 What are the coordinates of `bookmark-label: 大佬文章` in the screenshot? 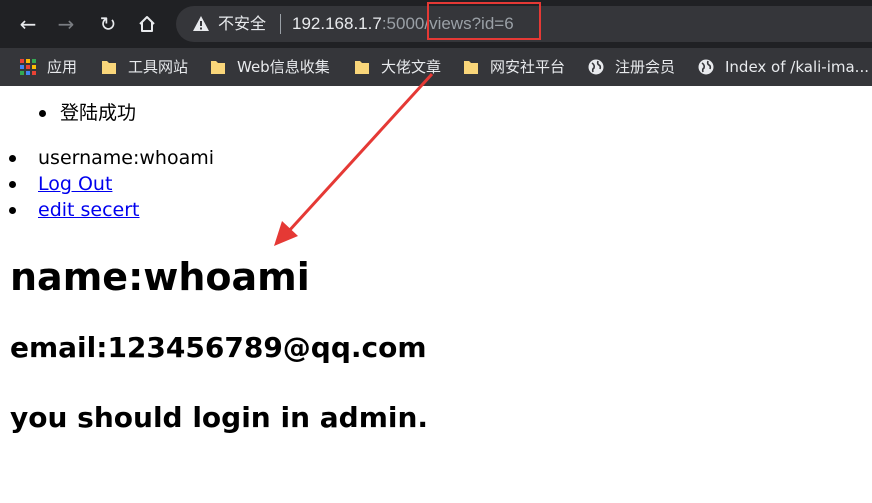 It's located at (411, 67).